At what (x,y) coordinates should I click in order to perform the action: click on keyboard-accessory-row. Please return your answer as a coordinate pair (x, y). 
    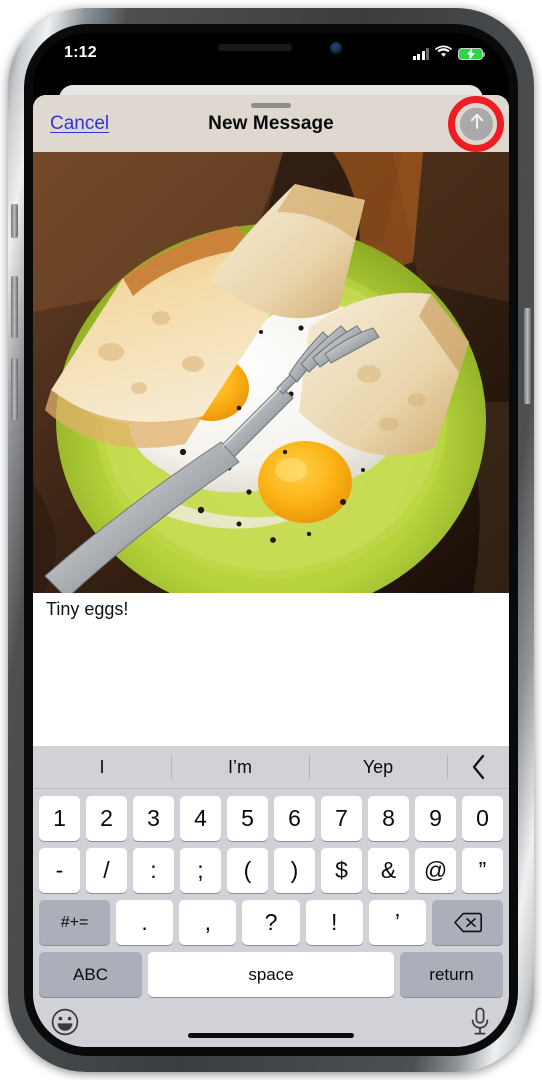
    Looking at the image, I should click on (271, 1024).